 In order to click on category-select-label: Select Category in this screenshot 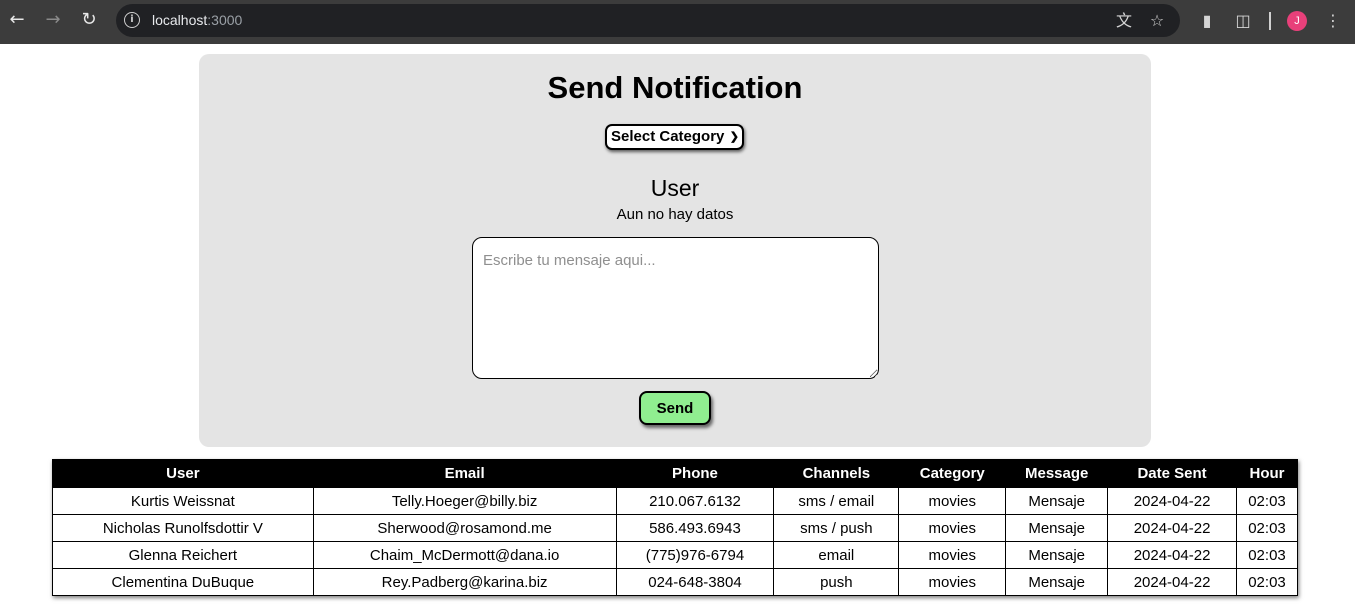, I will do `click(668, 136)`.